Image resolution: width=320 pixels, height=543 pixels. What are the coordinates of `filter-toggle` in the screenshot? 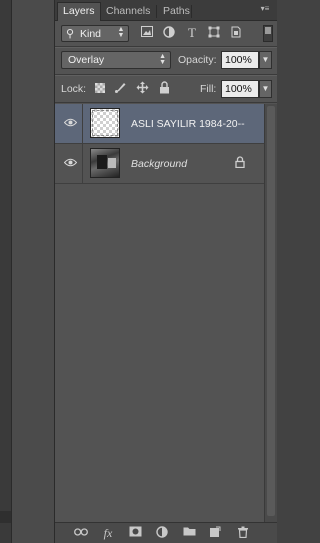 It's located at (268, 33).